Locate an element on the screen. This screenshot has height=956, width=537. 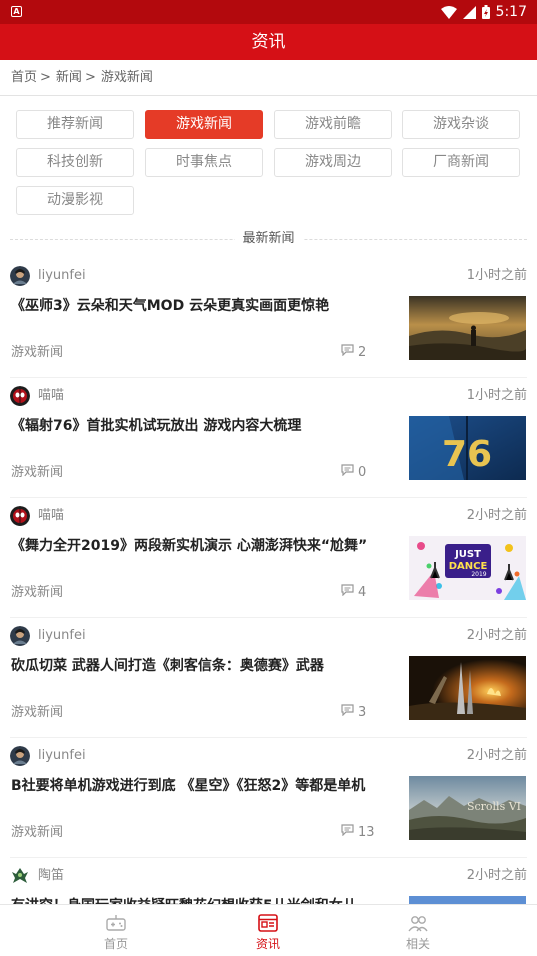
wifi-icon is located at coordinates (448, 12).